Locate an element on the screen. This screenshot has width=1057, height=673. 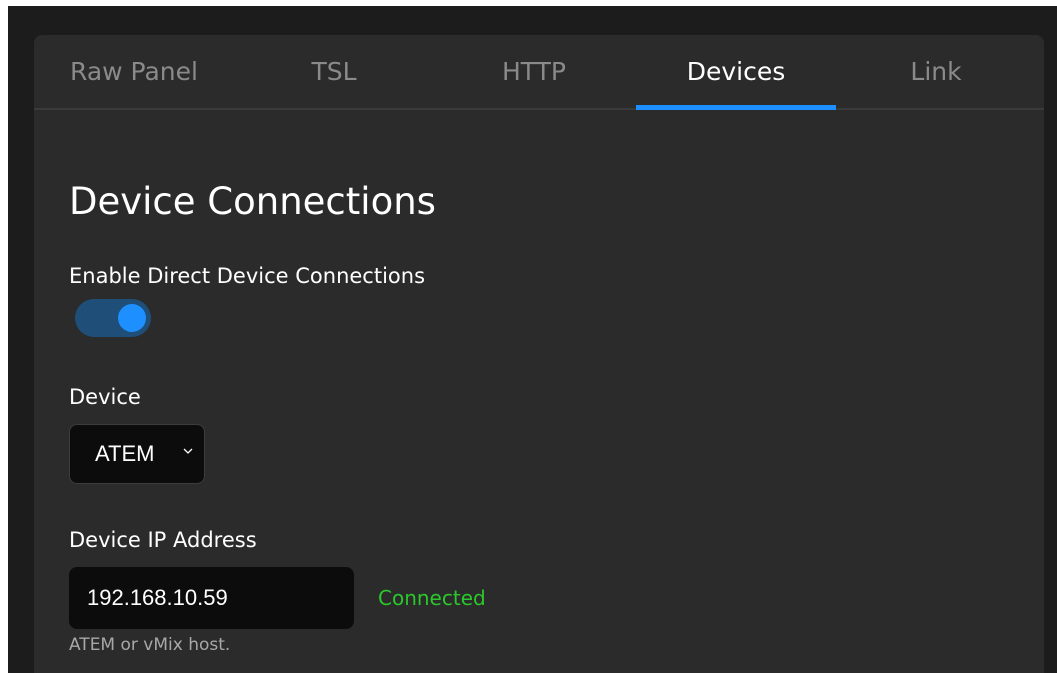
tab-link: Link is located at coordinates (936, 71).